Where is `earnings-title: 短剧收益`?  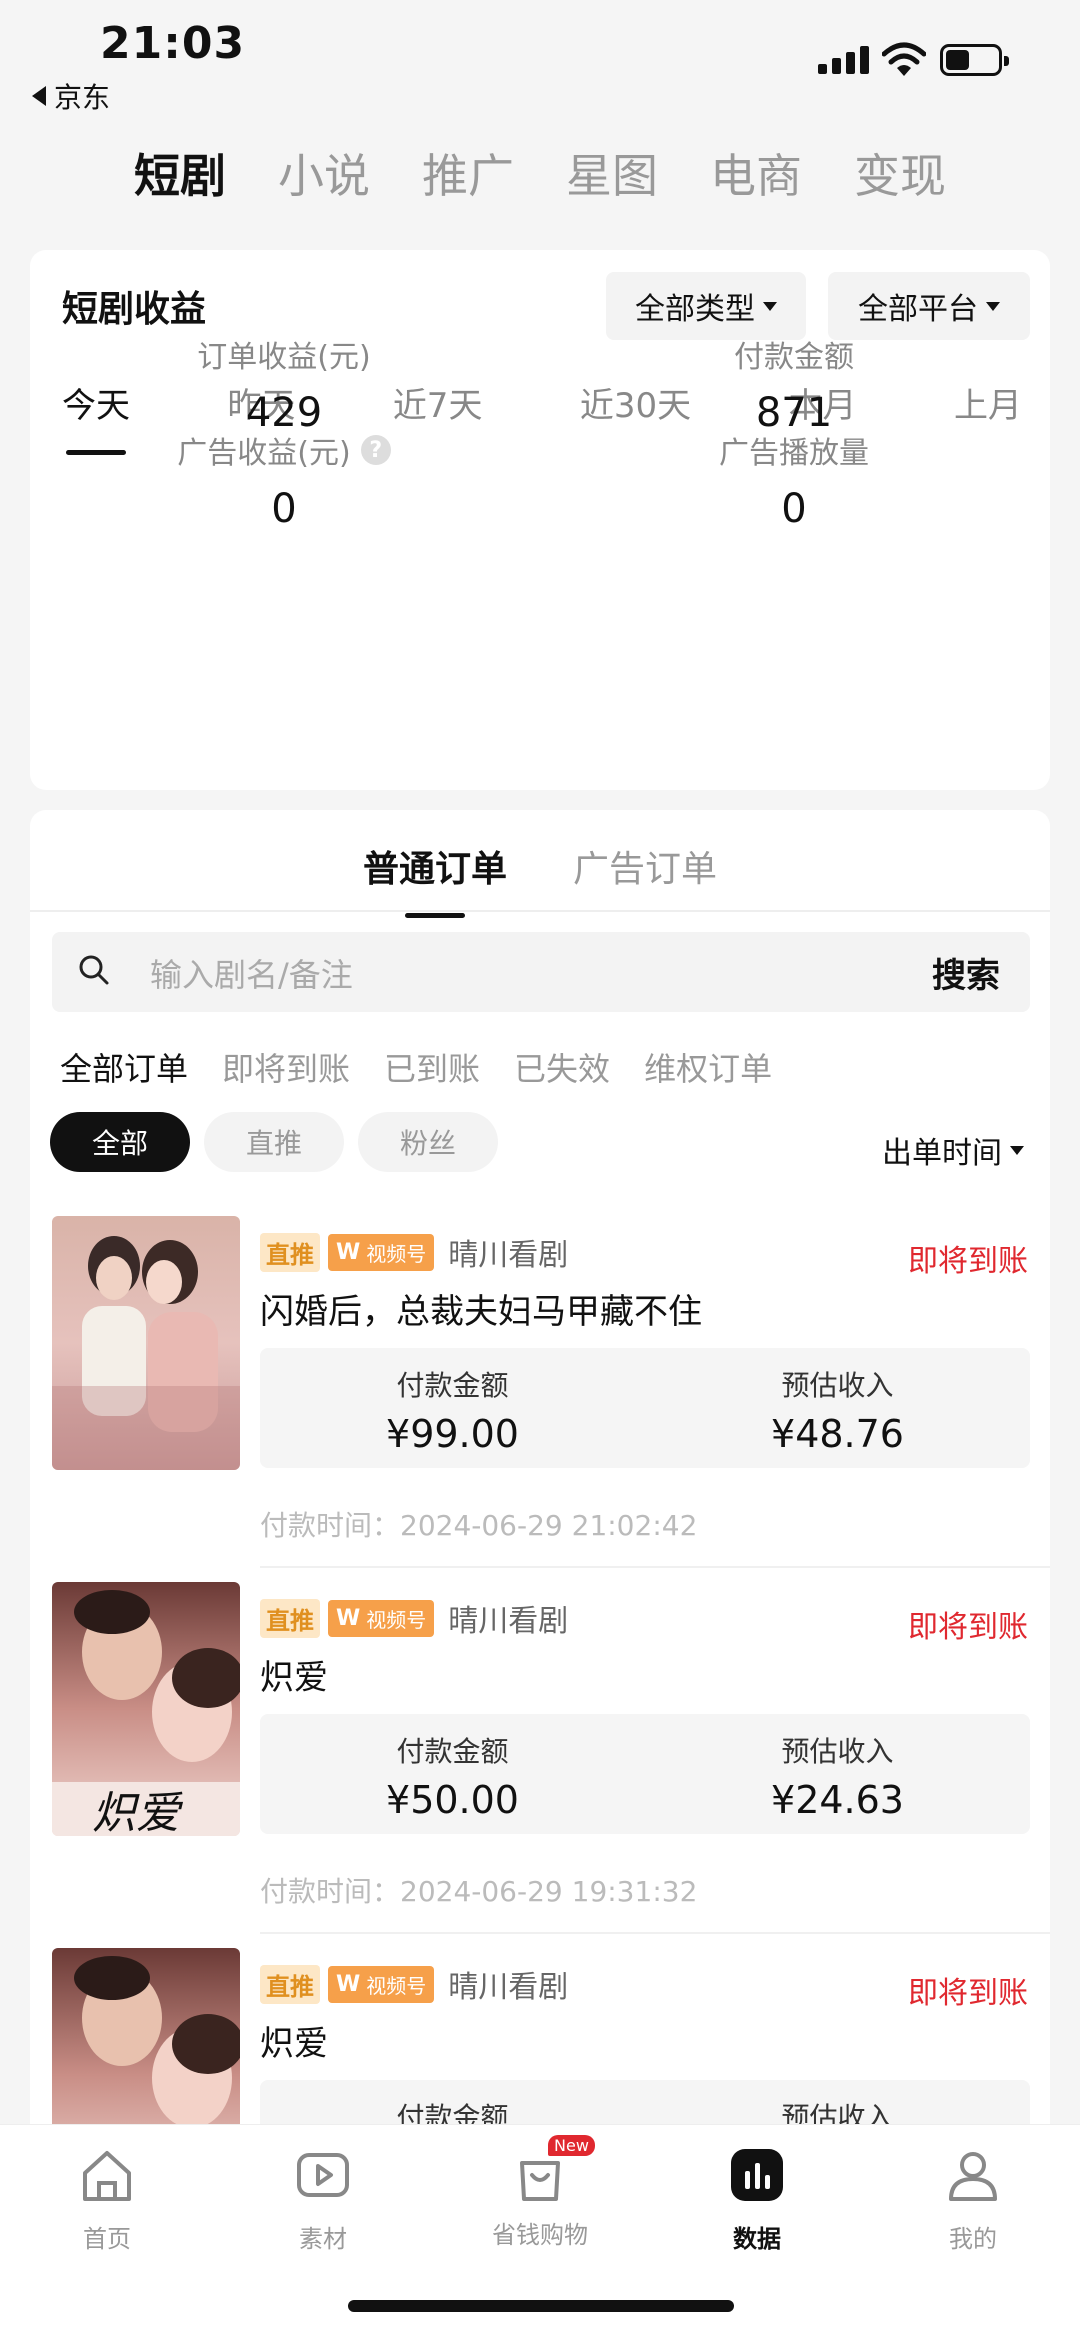 earnings-title: 短剧收益 is located at coordinates (134, 309).